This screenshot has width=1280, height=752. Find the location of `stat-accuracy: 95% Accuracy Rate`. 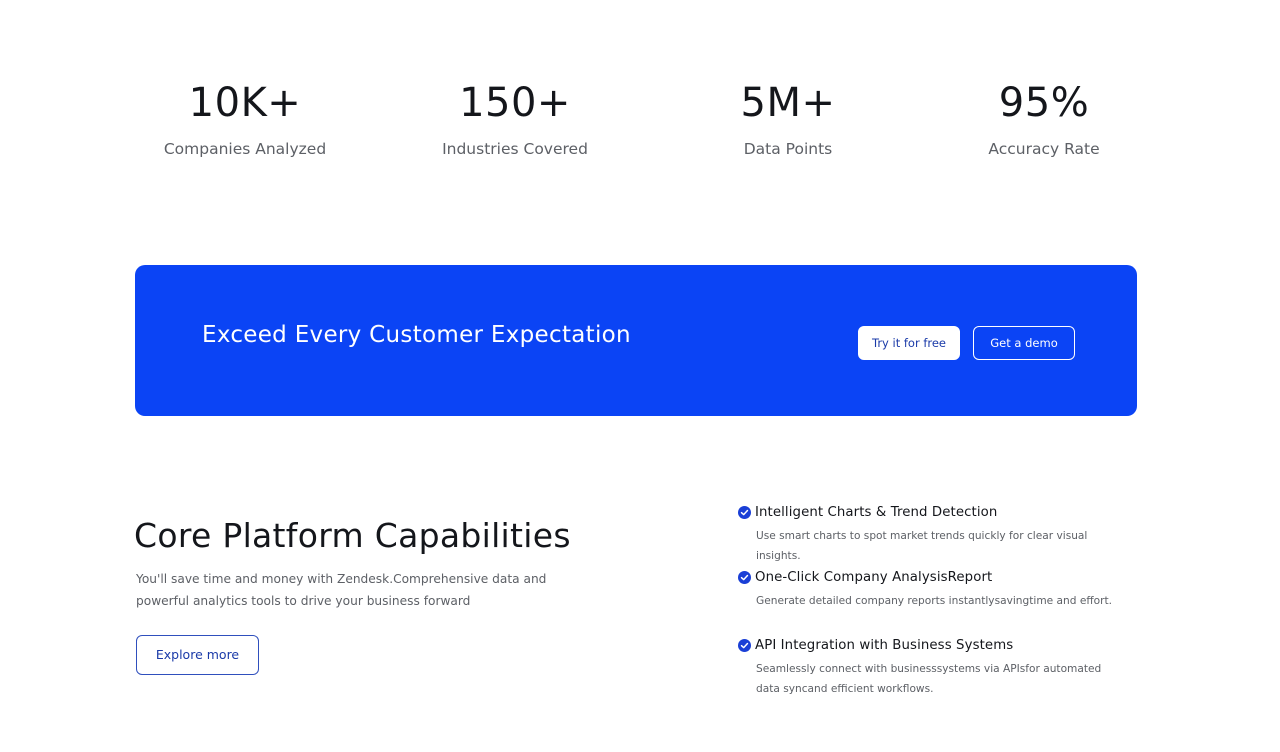

stat-accuracy: 95% Accuracy Rate is located at coordinates (1044, 119).